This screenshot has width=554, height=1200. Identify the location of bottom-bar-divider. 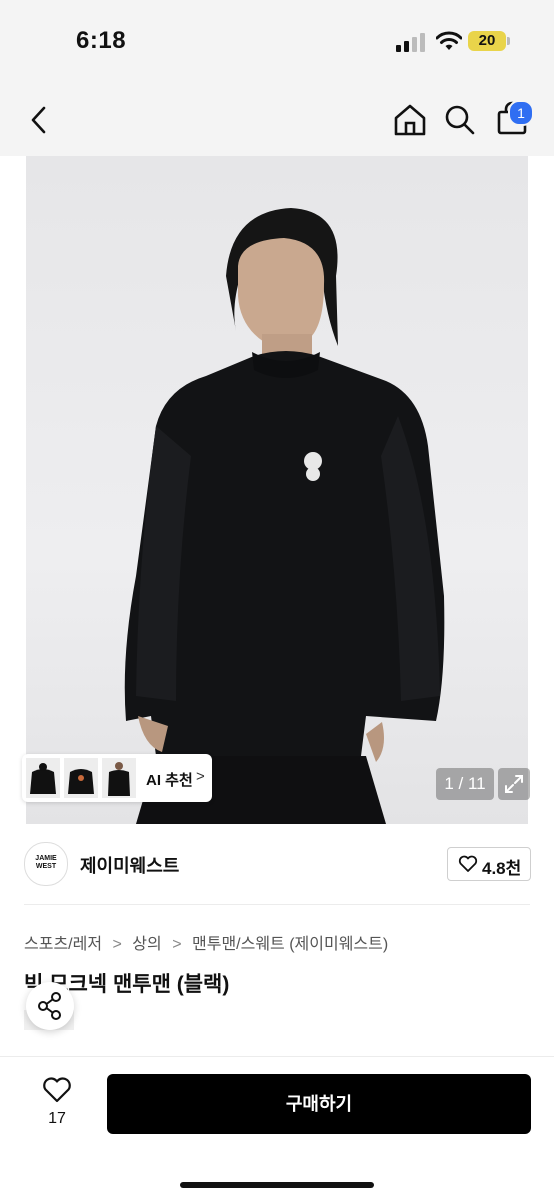
(277, 1056).